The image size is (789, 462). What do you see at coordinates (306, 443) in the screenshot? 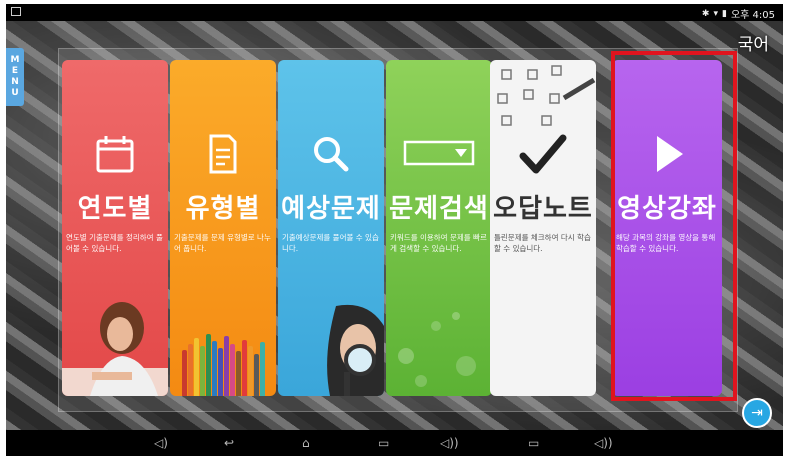
I see `home-icon: ⌂` at bounding box center [306, 443].